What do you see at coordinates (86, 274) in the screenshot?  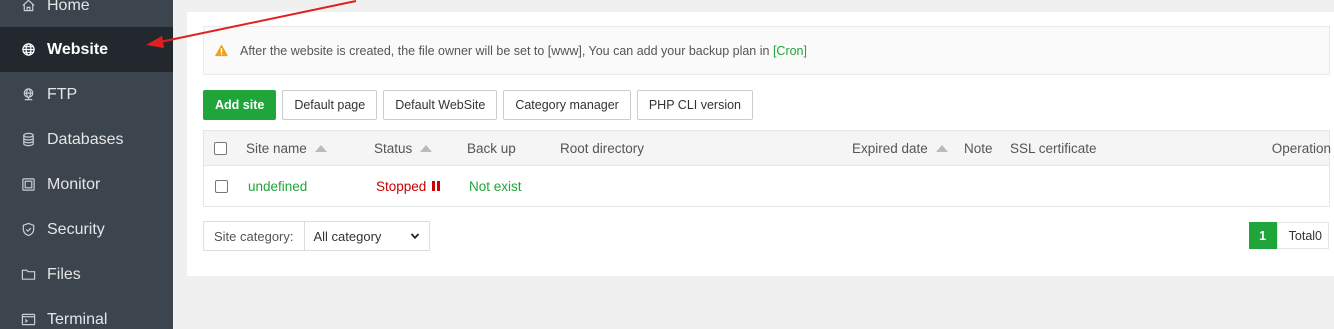 I see `sidebar-item-files: Files` at bounding box center [86, 274].